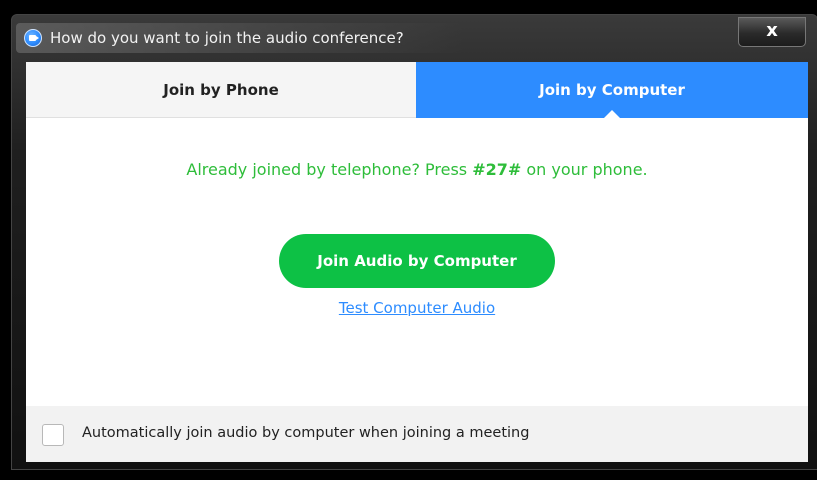 This screenshot has width=817, height=480. Describe the element at coordinates (497, 169) in the screenshot. I see `dial-code: #27#` at that location.